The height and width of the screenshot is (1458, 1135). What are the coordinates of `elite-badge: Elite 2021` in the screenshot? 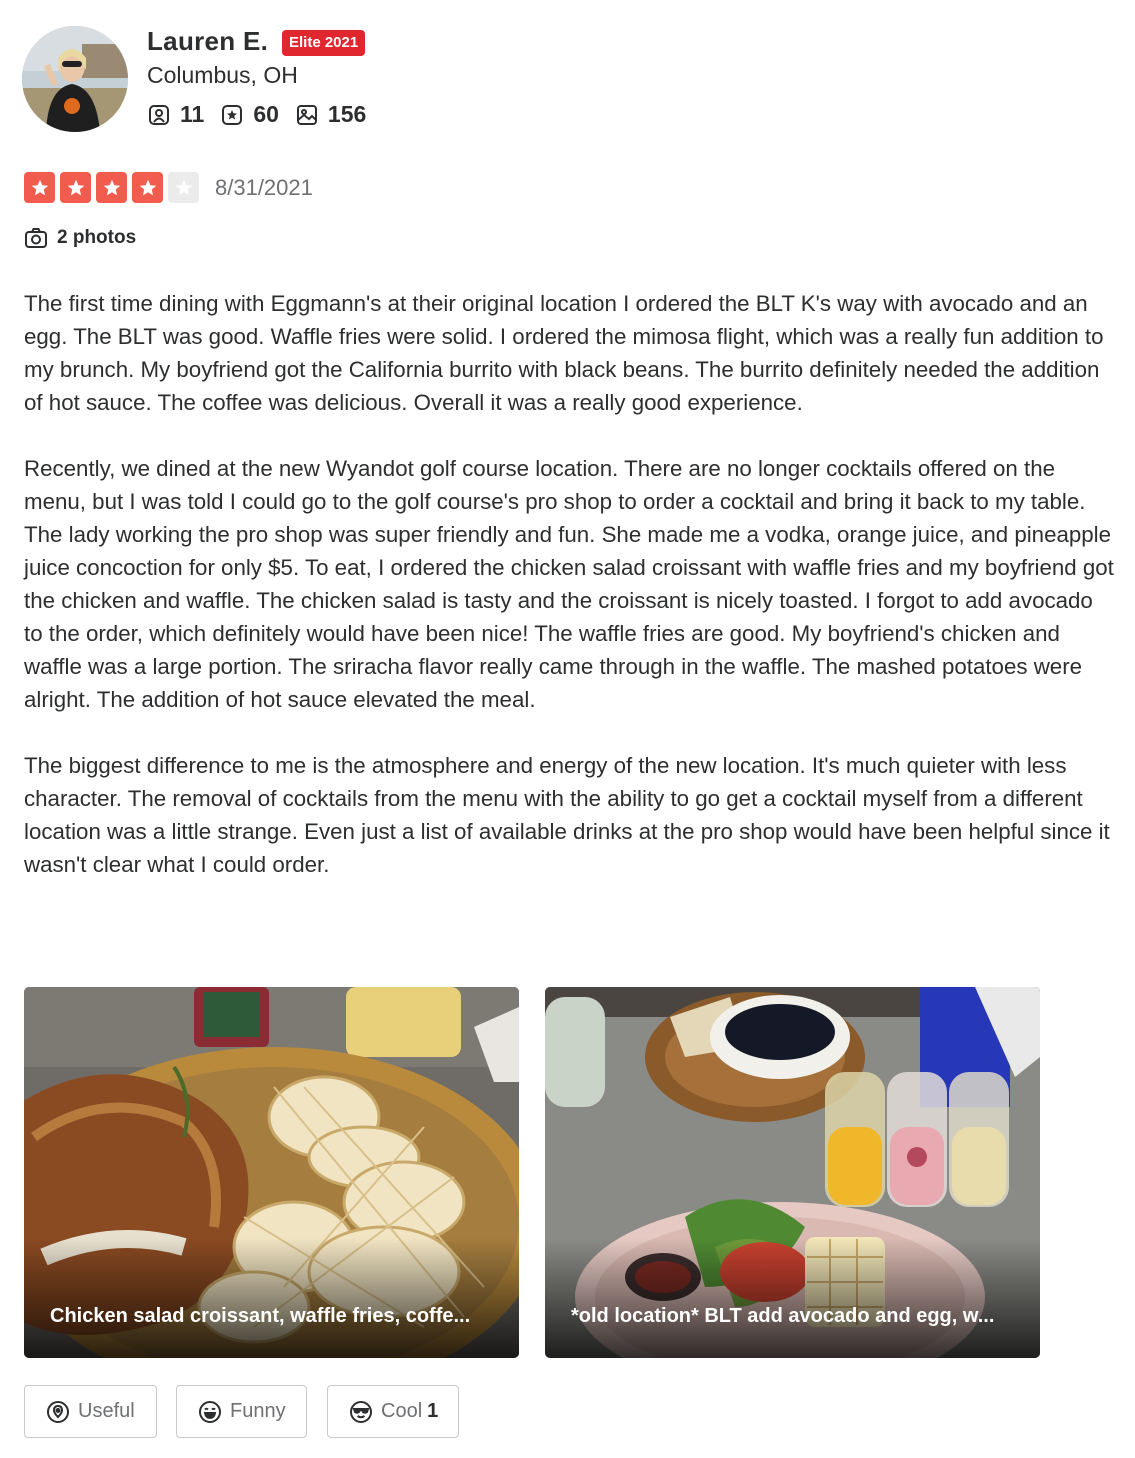 It's located at (324, 43).